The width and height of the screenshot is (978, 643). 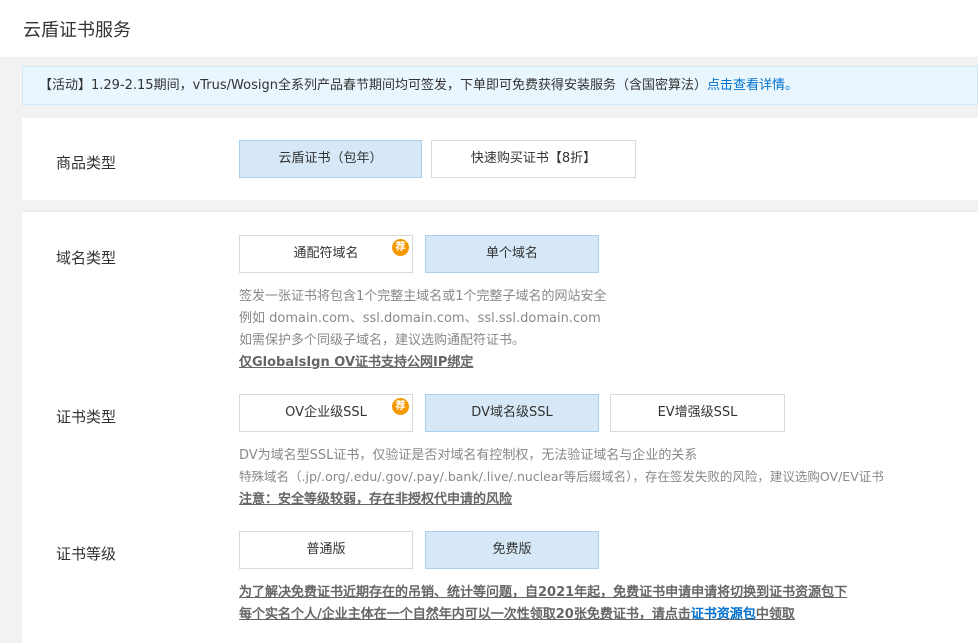 What do you see at coordinates (330, 159) in the screenshot?
I see `option-yundun-annual: 云盾证书（包年）` at bounding box center [330, 159].